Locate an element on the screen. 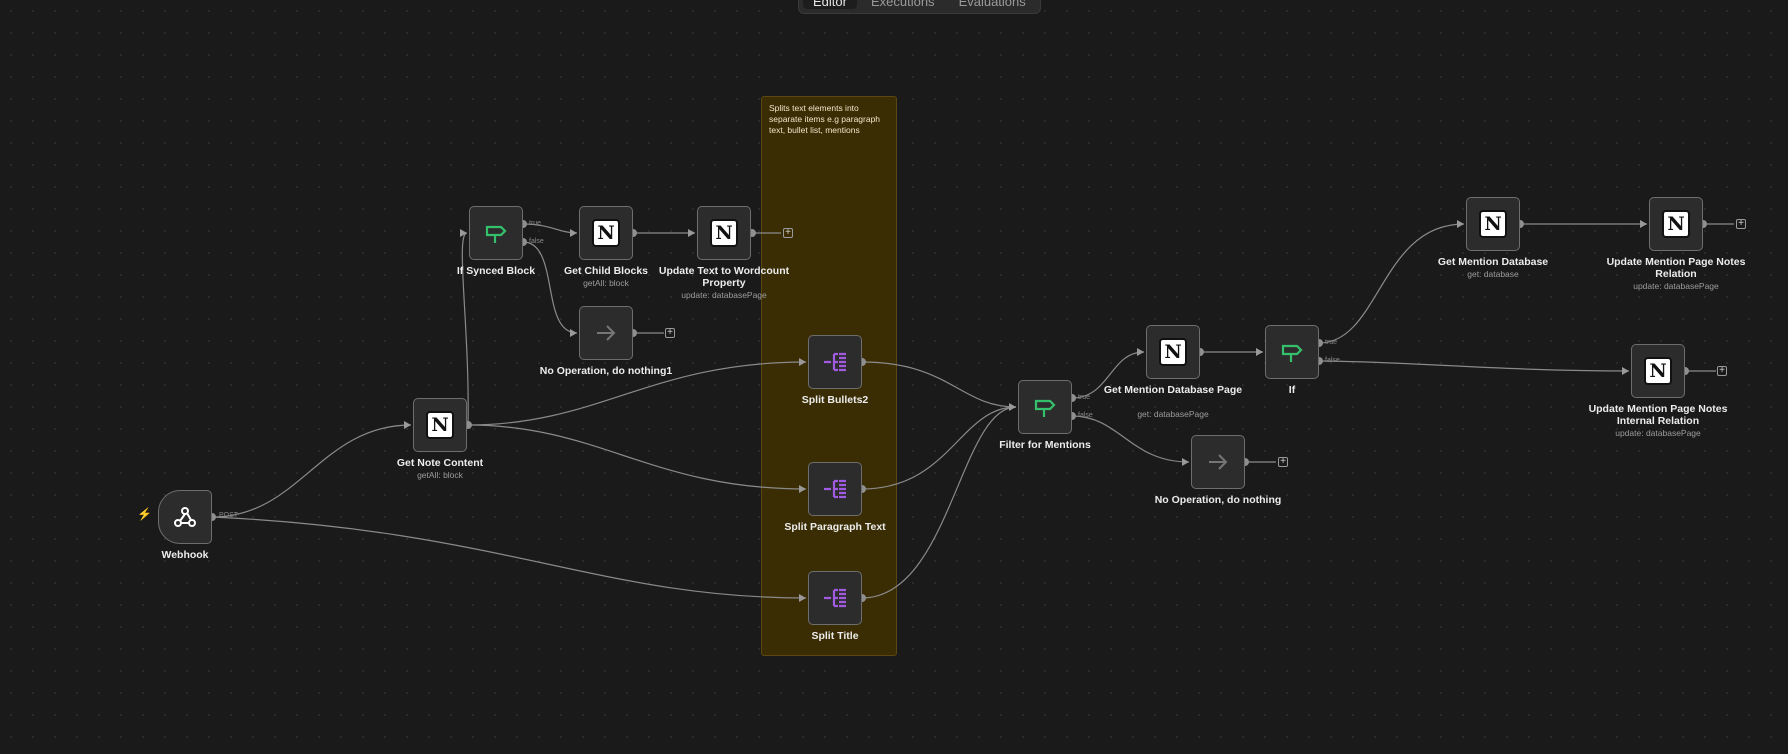 The image size is (1788, 754). port-label-post: POST is located at coordinates (229, 515).